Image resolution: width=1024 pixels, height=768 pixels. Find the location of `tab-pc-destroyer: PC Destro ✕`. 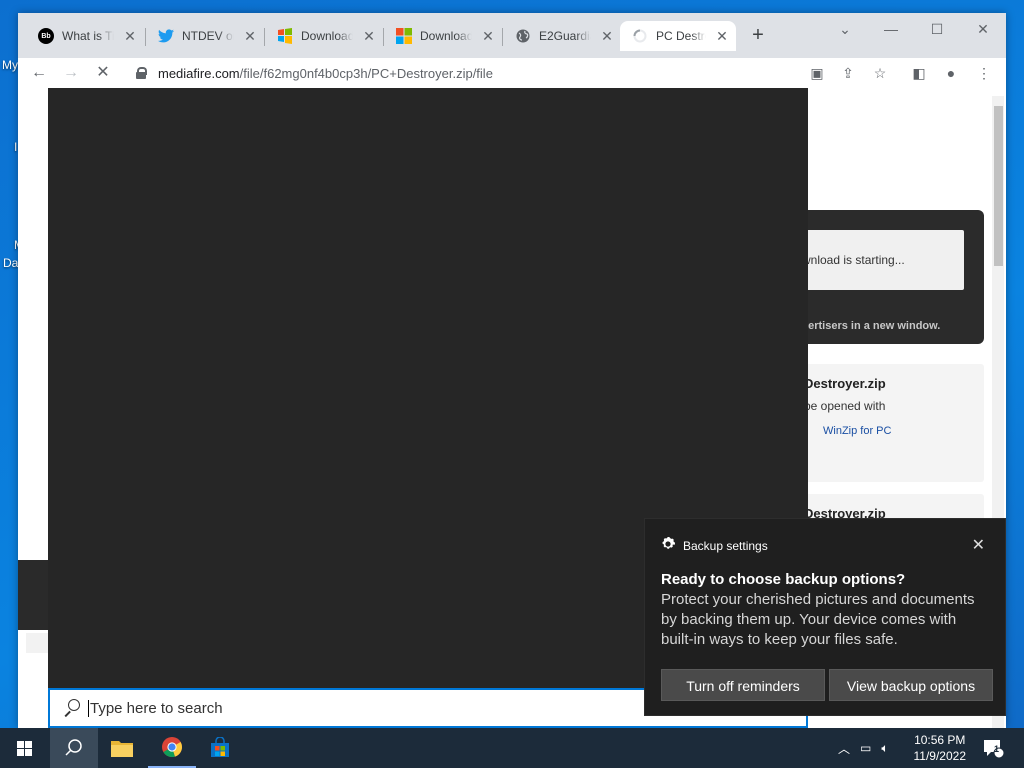

tab-pc-destroyer: PC Destro ✕ is located at coordinates (678, 36).